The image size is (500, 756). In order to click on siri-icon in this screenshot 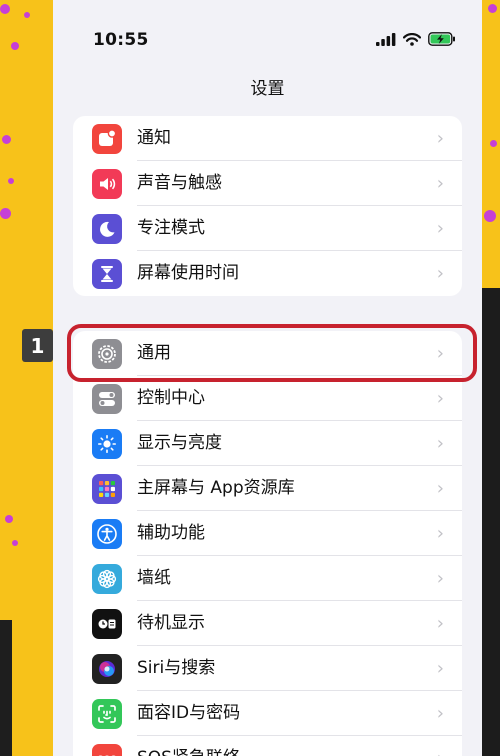, I will do `click(107, 669)`.